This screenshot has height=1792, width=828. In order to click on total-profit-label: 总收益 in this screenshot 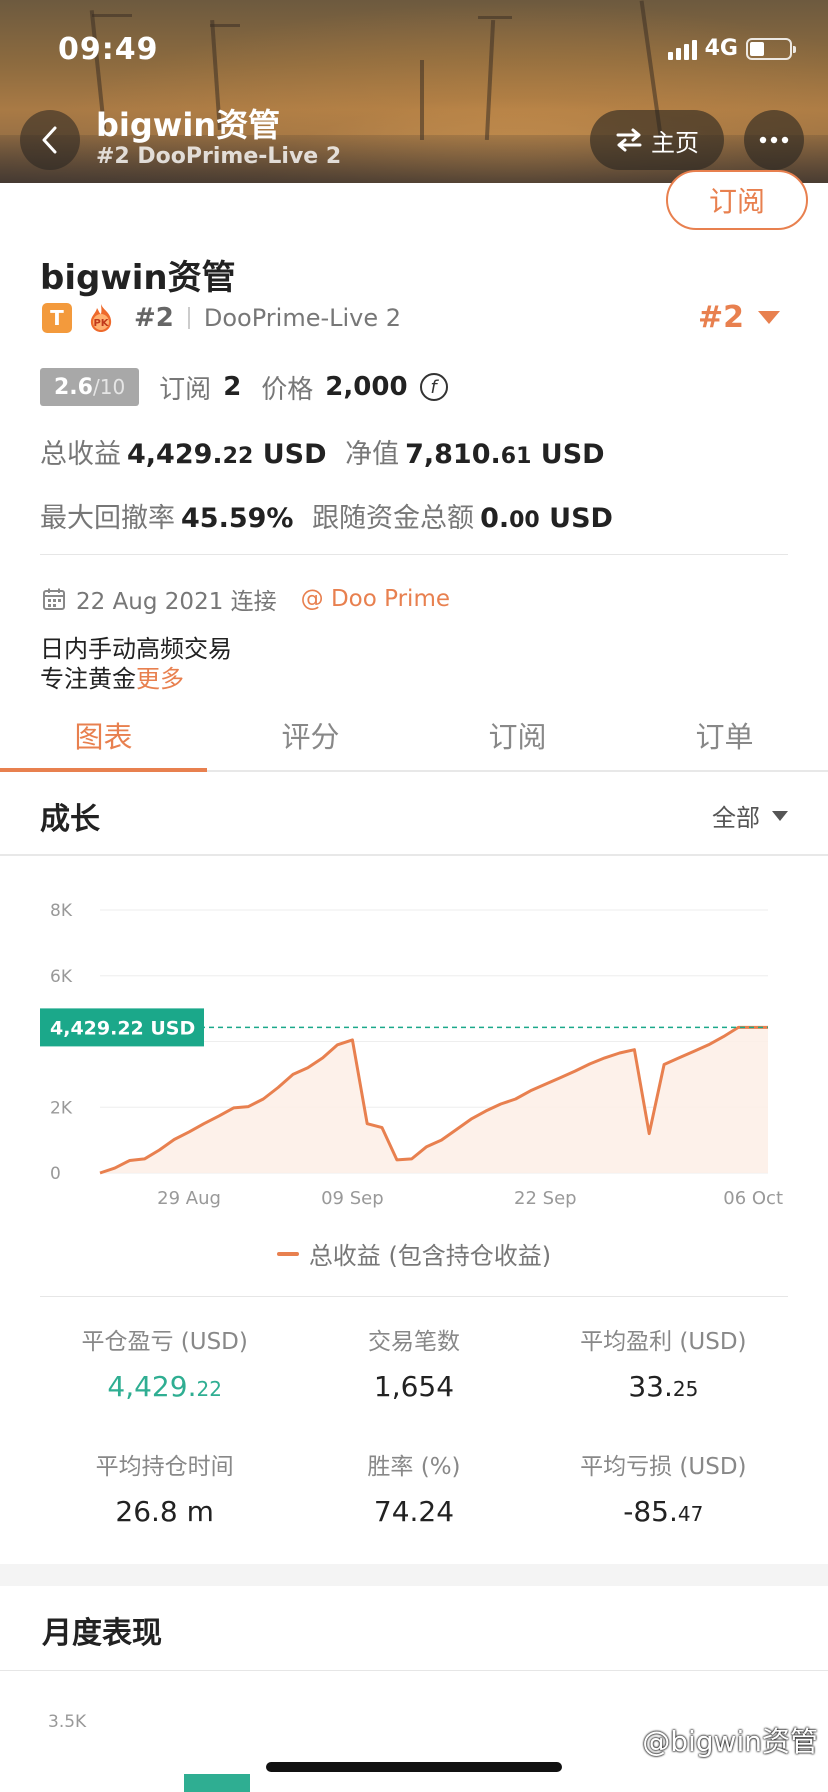, I will do `click(80, 454)`.